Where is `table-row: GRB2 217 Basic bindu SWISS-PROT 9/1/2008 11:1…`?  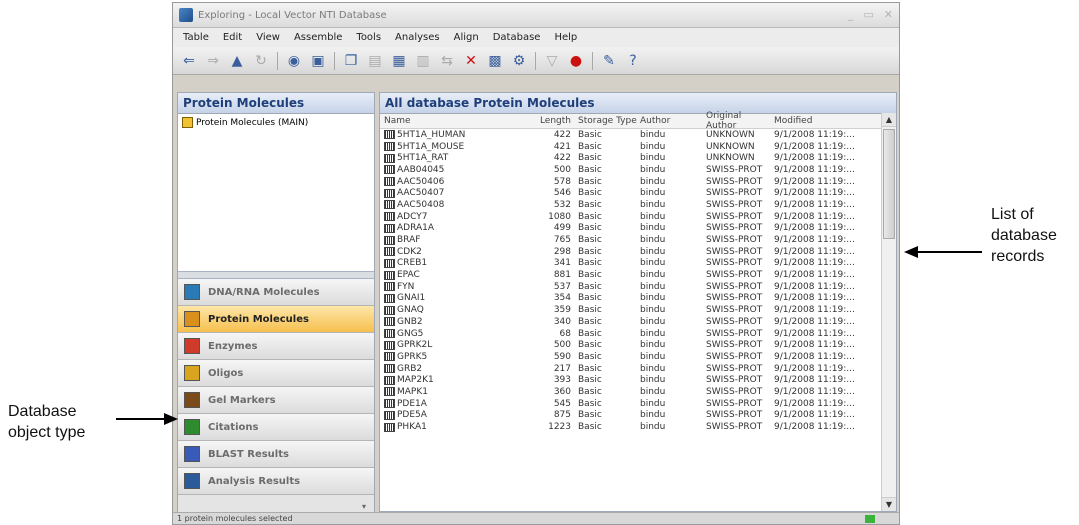 table-row: GRB2 217 Basic bindu SWISS-PROT 9/1/2008 11:1… is located at coordinates (638, 369).